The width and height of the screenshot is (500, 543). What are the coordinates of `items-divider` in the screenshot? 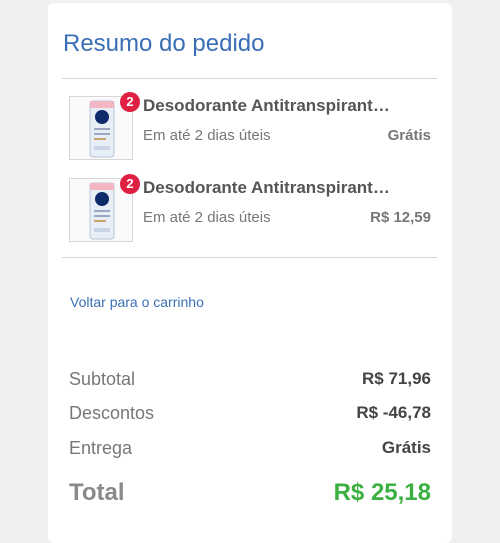 It's located at (249, 257).